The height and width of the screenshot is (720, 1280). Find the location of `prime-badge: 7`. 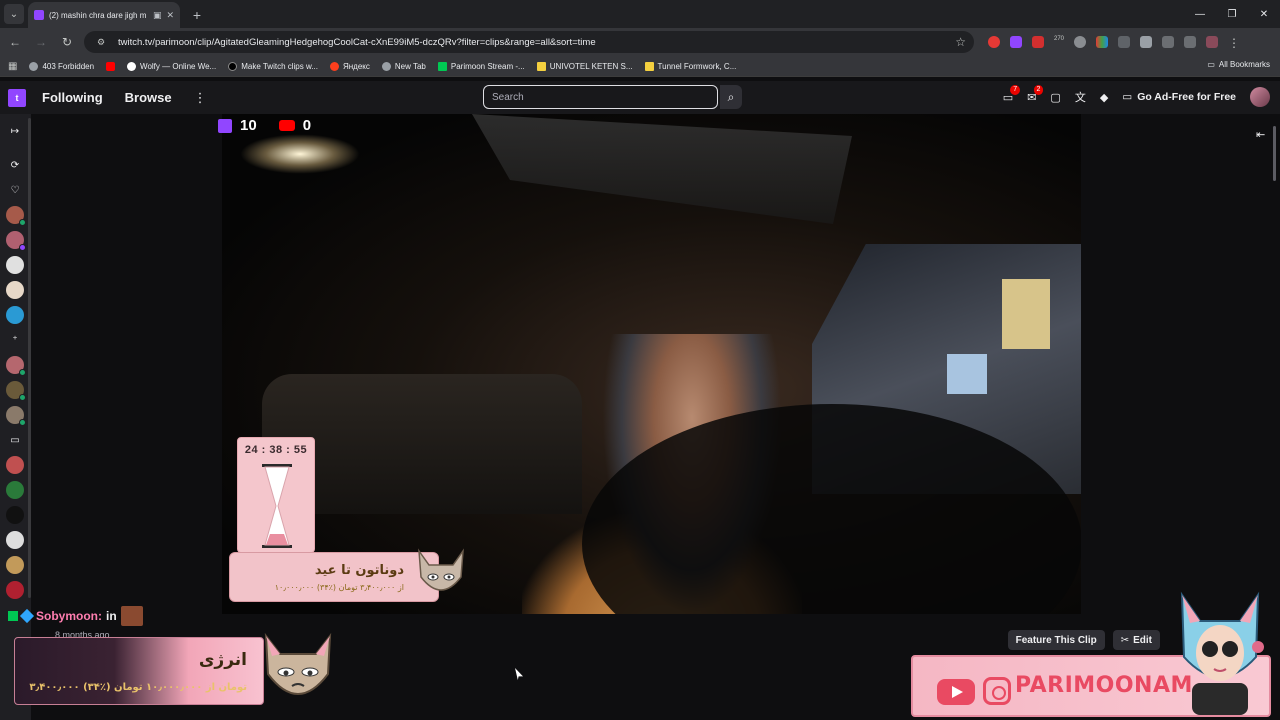

prime-badge: 7 is located at coordinates (1015, 89).